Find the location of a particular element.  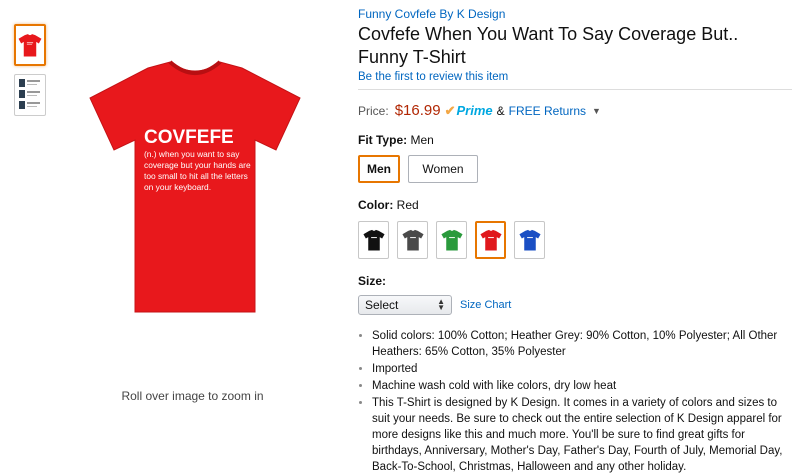

price-amount: $16.99 is located at coordinates (417, 110).